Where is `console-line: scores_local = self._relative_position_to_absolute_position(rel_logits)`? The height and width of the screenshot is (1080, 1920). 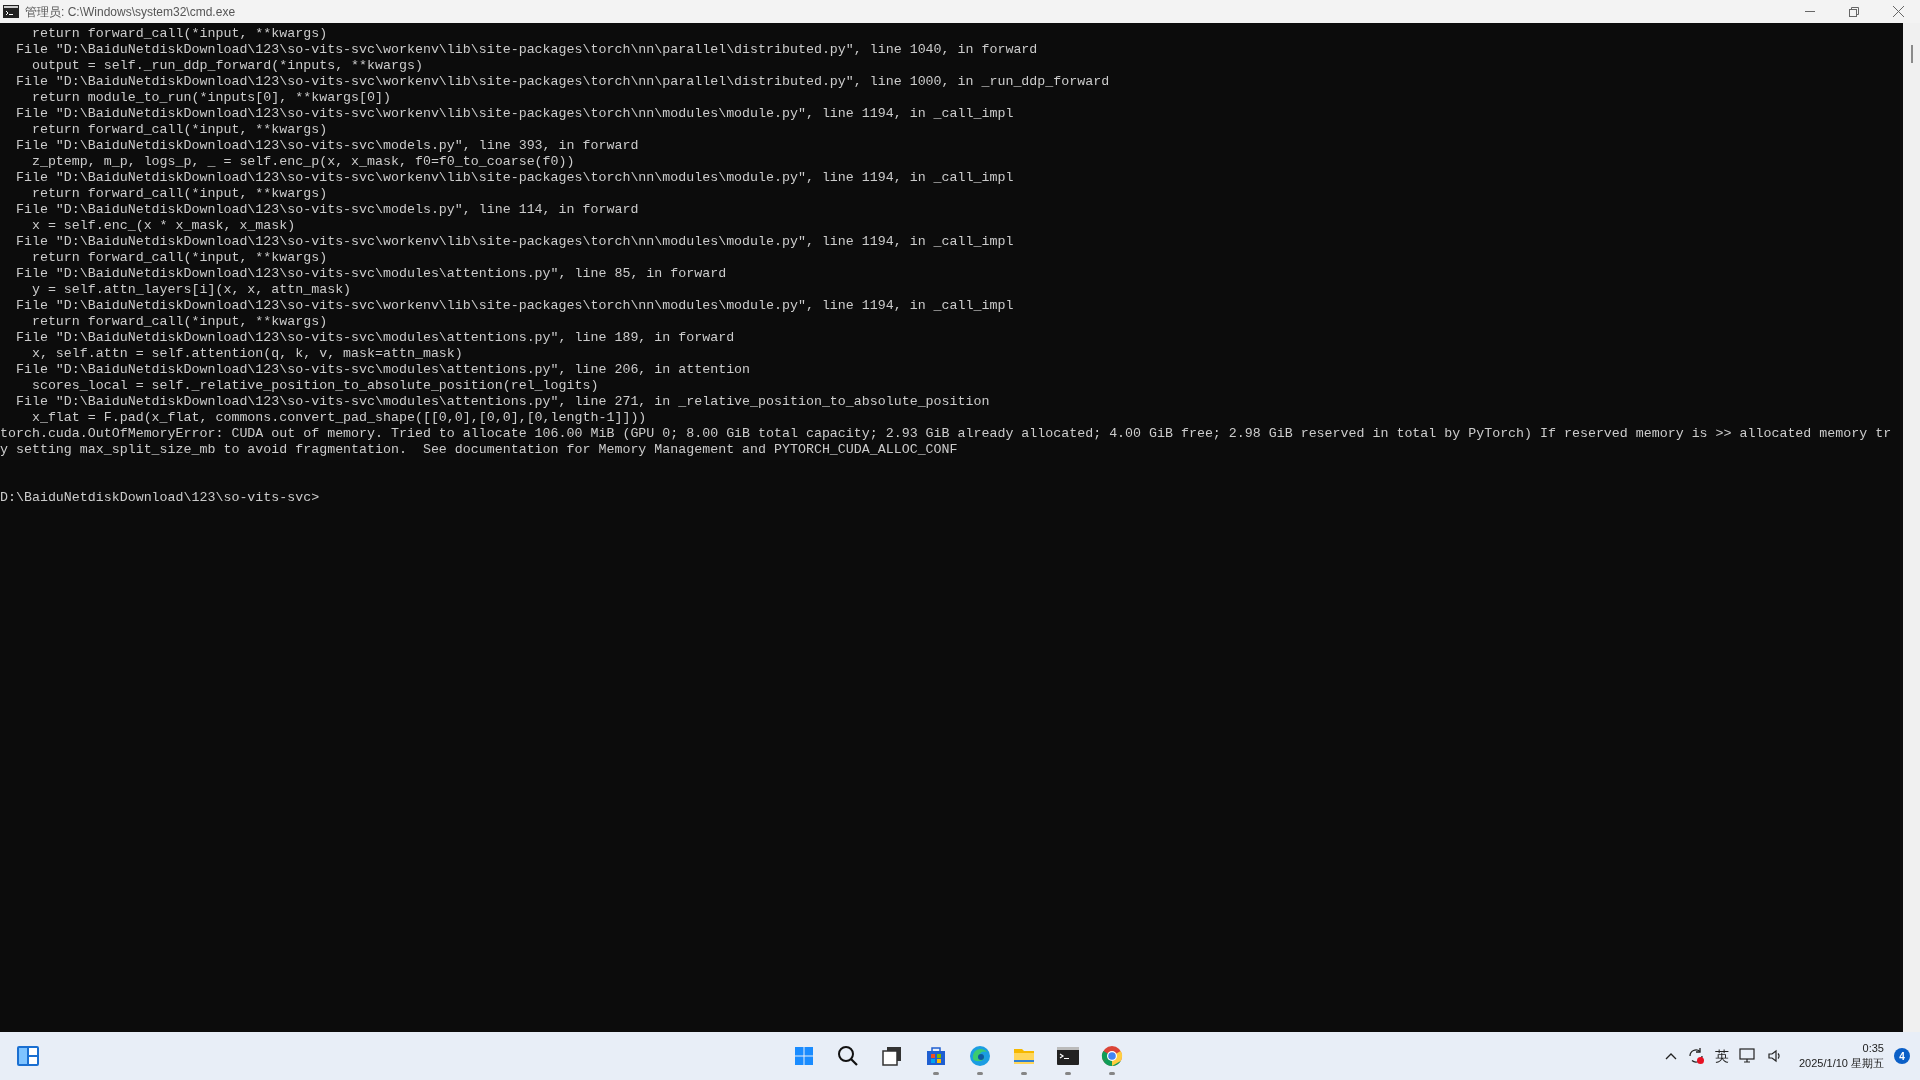 console-line: scores_local = self._relative_position_to_absolute_position(rel_logits) is located at coordinates (315, 386).